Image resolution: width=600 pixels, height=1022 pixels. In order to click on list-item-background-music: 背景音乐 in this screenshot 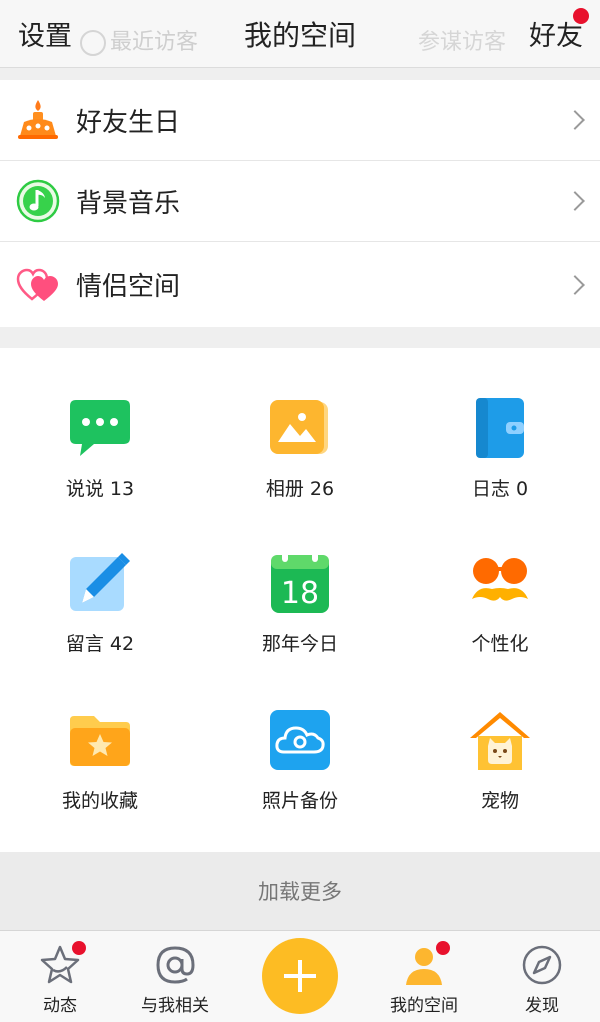, I will do `click(300, 201)`.